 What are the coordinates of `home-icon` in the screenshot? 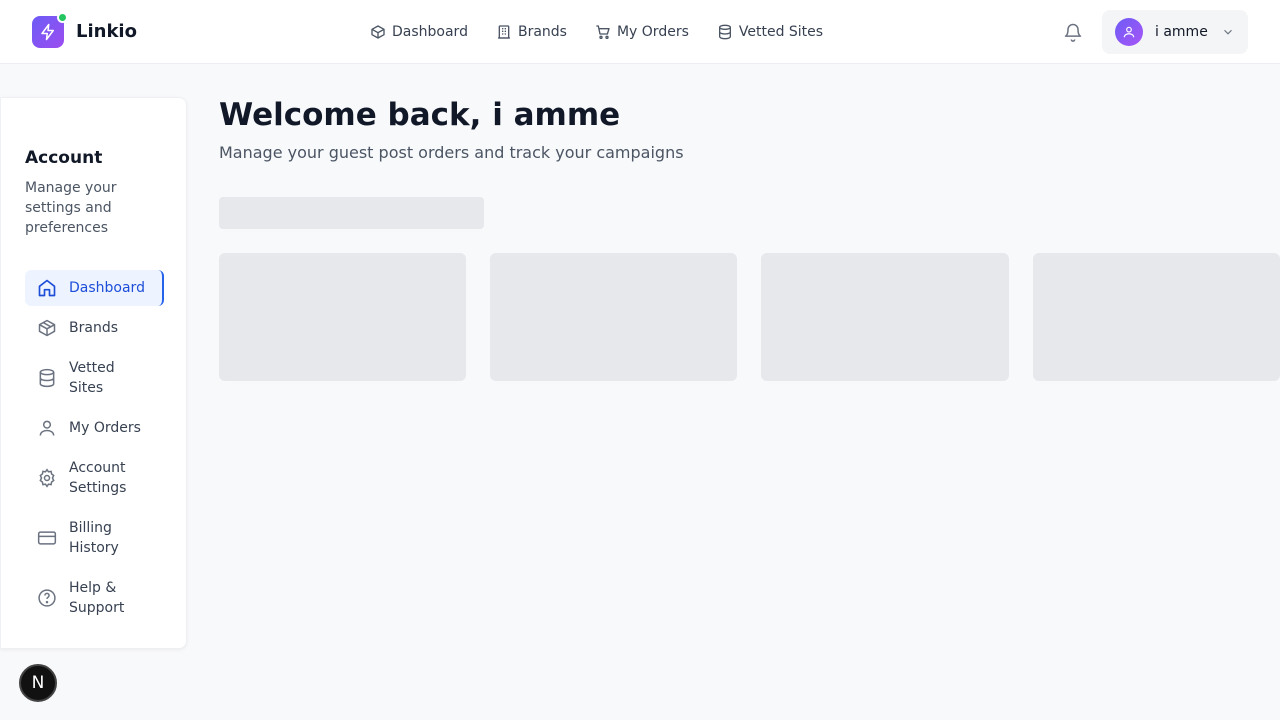 It's located at (47, 288).